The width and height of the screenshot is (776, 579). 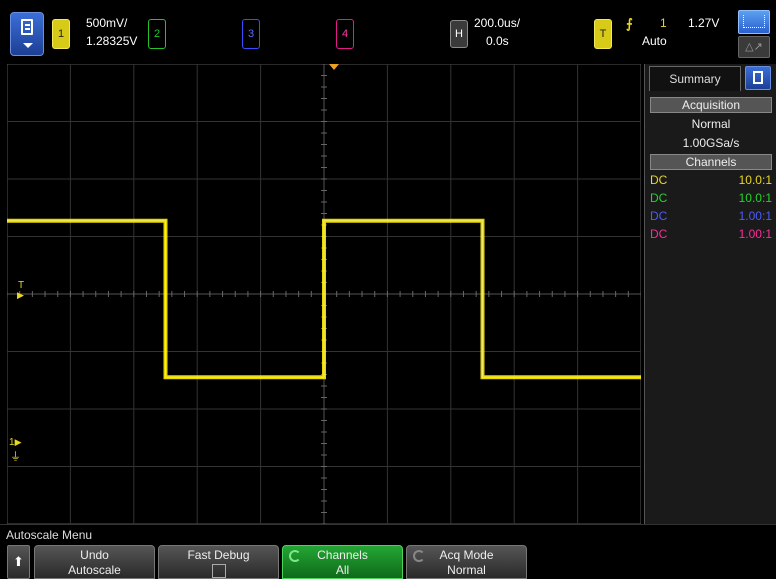 I want to click on fast-debug-button: Fast Debug, so click(x=218, y=562).